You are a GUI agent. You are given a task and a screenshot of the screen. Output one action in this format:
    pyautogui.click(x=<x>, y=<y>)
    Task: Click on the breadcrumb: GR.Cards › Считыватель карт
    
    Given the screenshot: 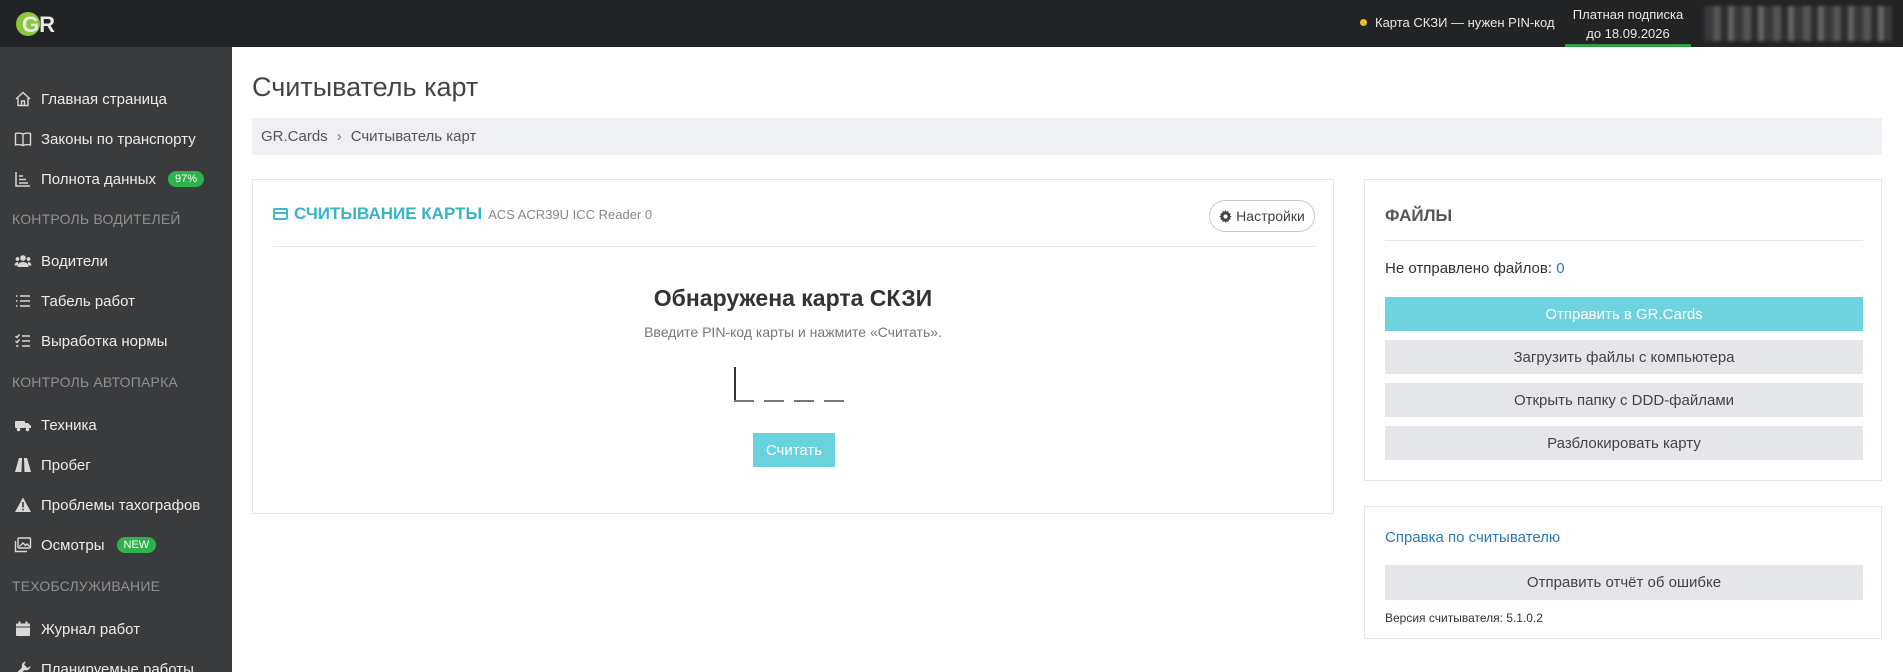 What is the action you would take?
    pyautogui.click(x=1067, y=136)
    